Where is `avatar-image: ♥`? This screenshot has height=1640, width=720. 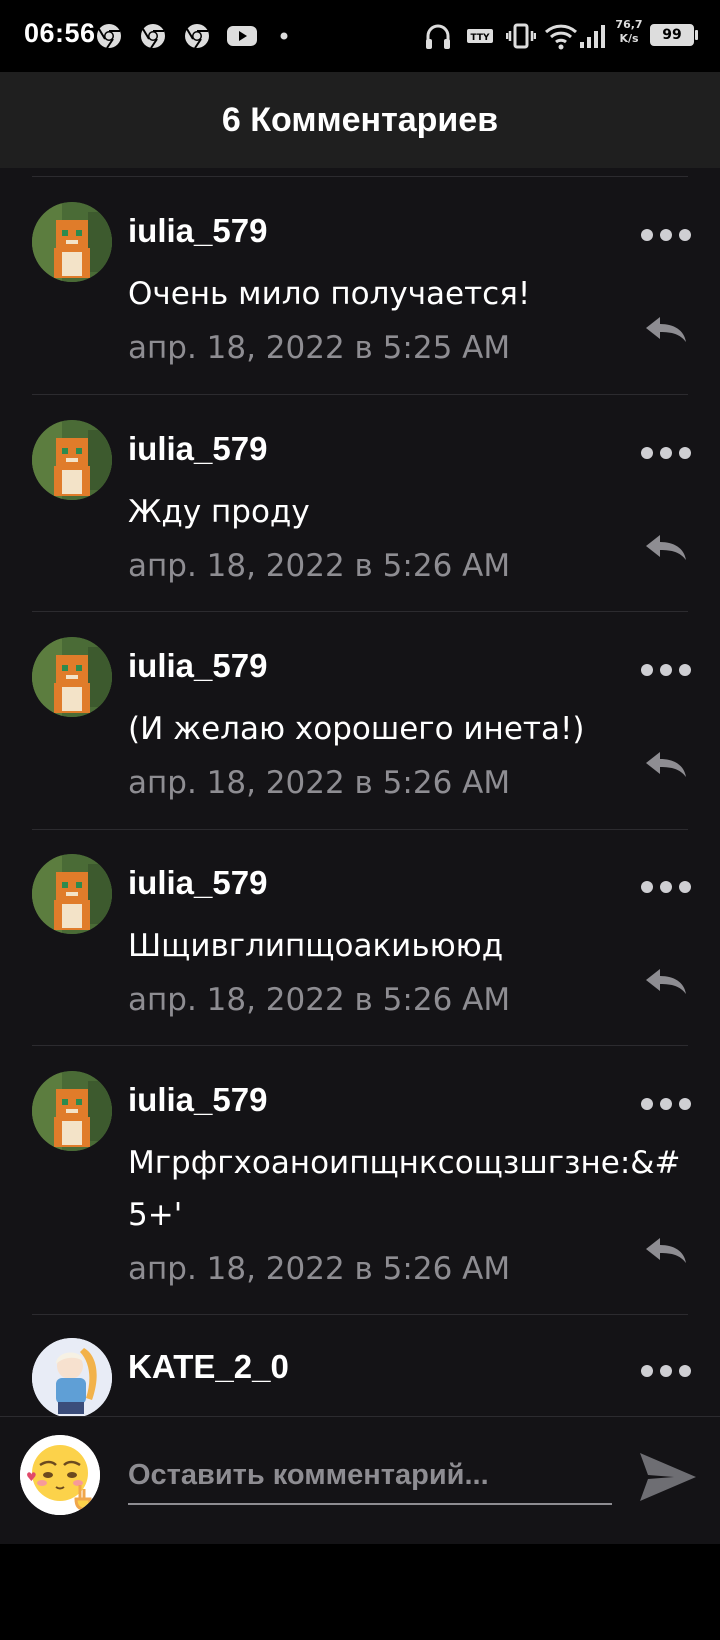
avatar-image: ♥ is located at coordinates (60, 1475).